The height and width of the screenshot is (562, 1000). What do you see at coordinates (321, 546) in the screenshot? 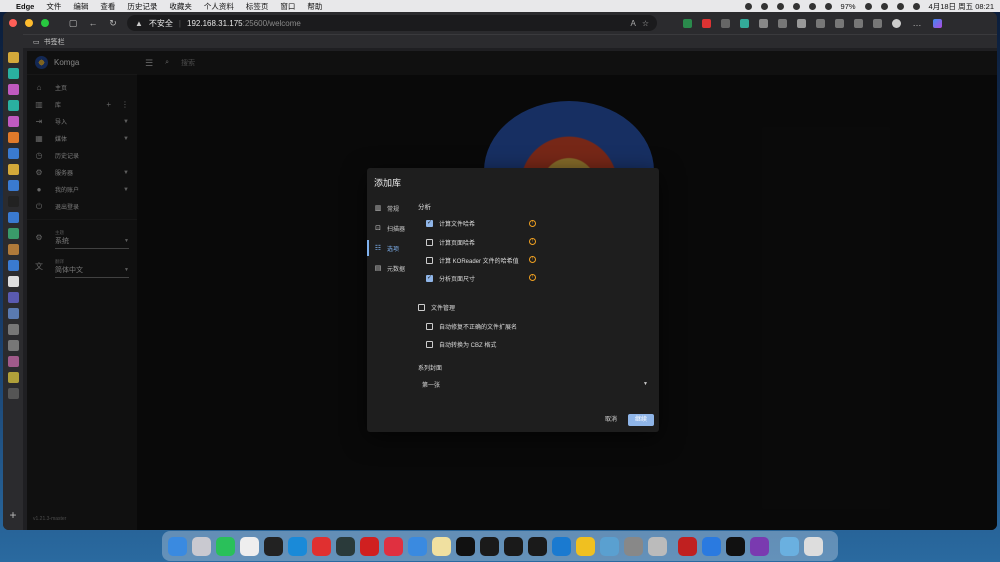
I see `wps-icon` at bounding box center [321, 546].